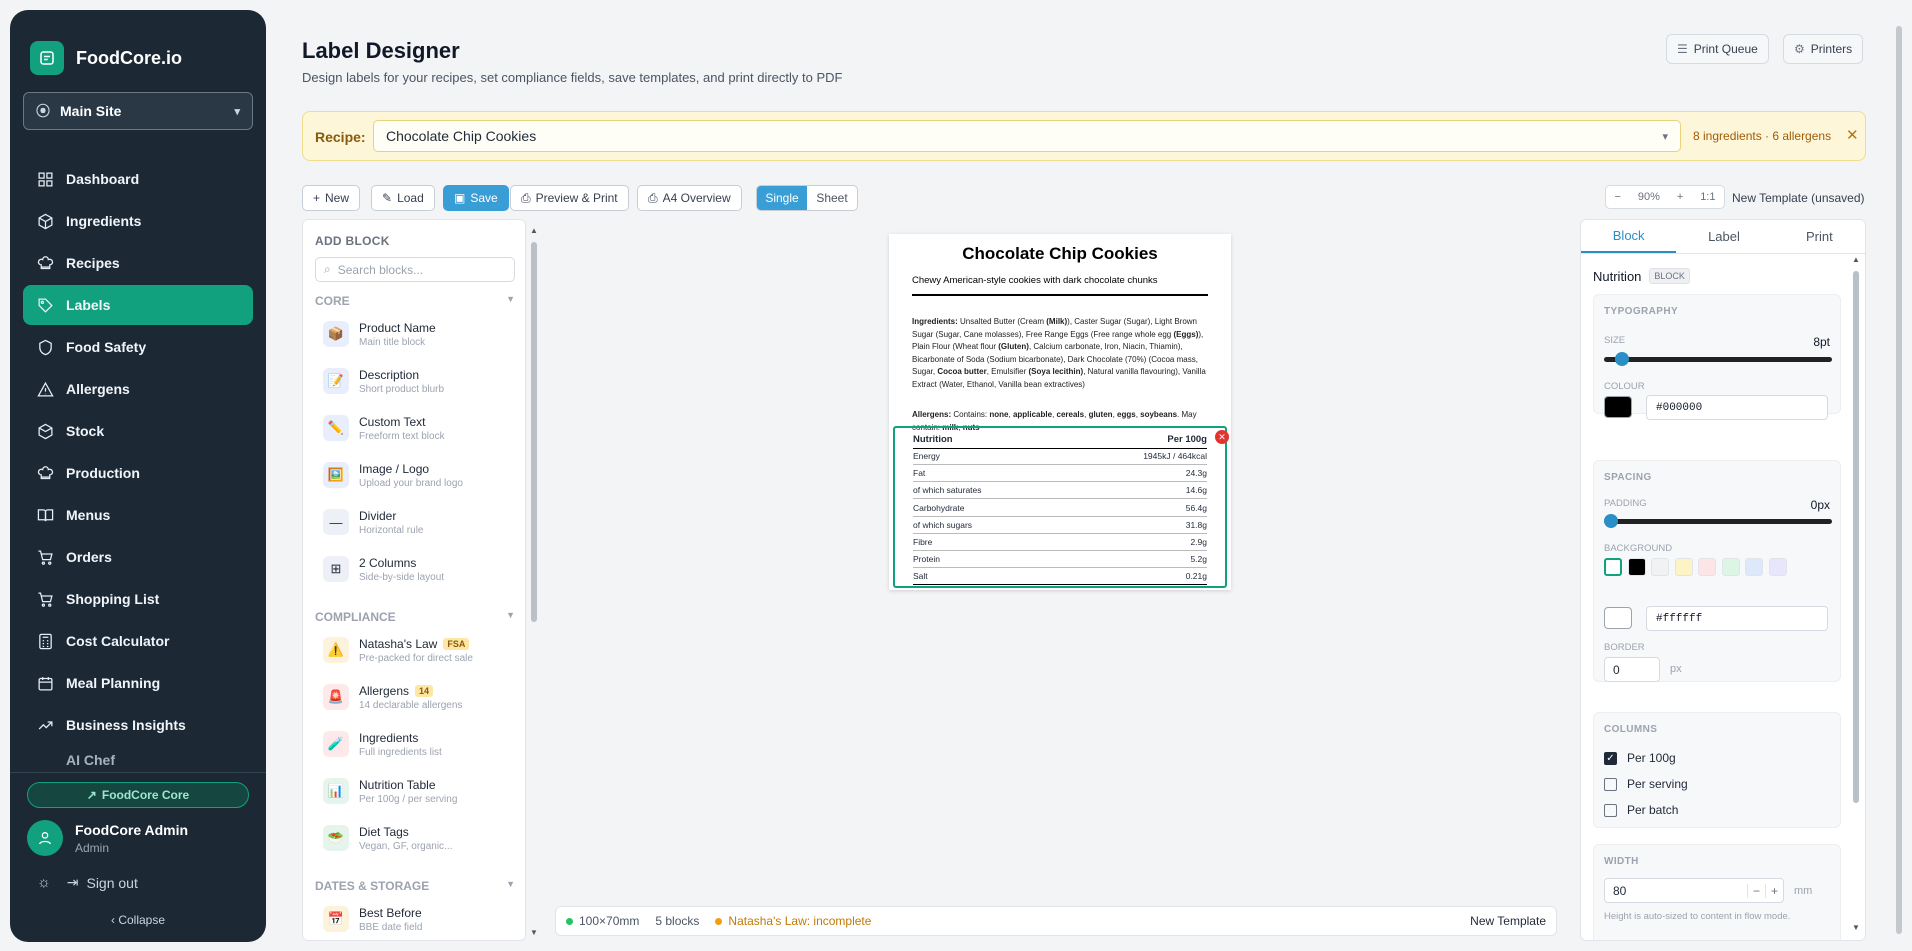 The image size is (1912, 951). I want to click on site-selector: ⦿ Main Site ▾, so click(138, 111).